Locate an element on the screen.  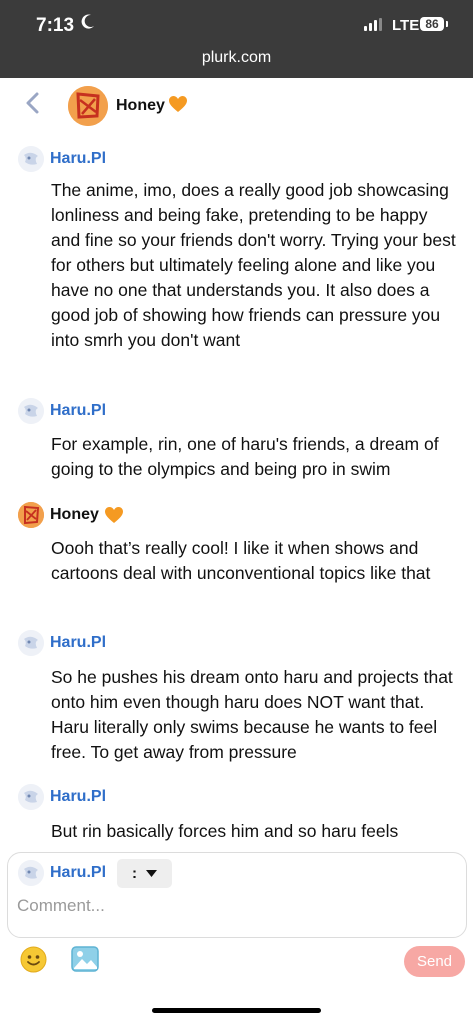
message-author: Honey is located at coordinates (70, 515).